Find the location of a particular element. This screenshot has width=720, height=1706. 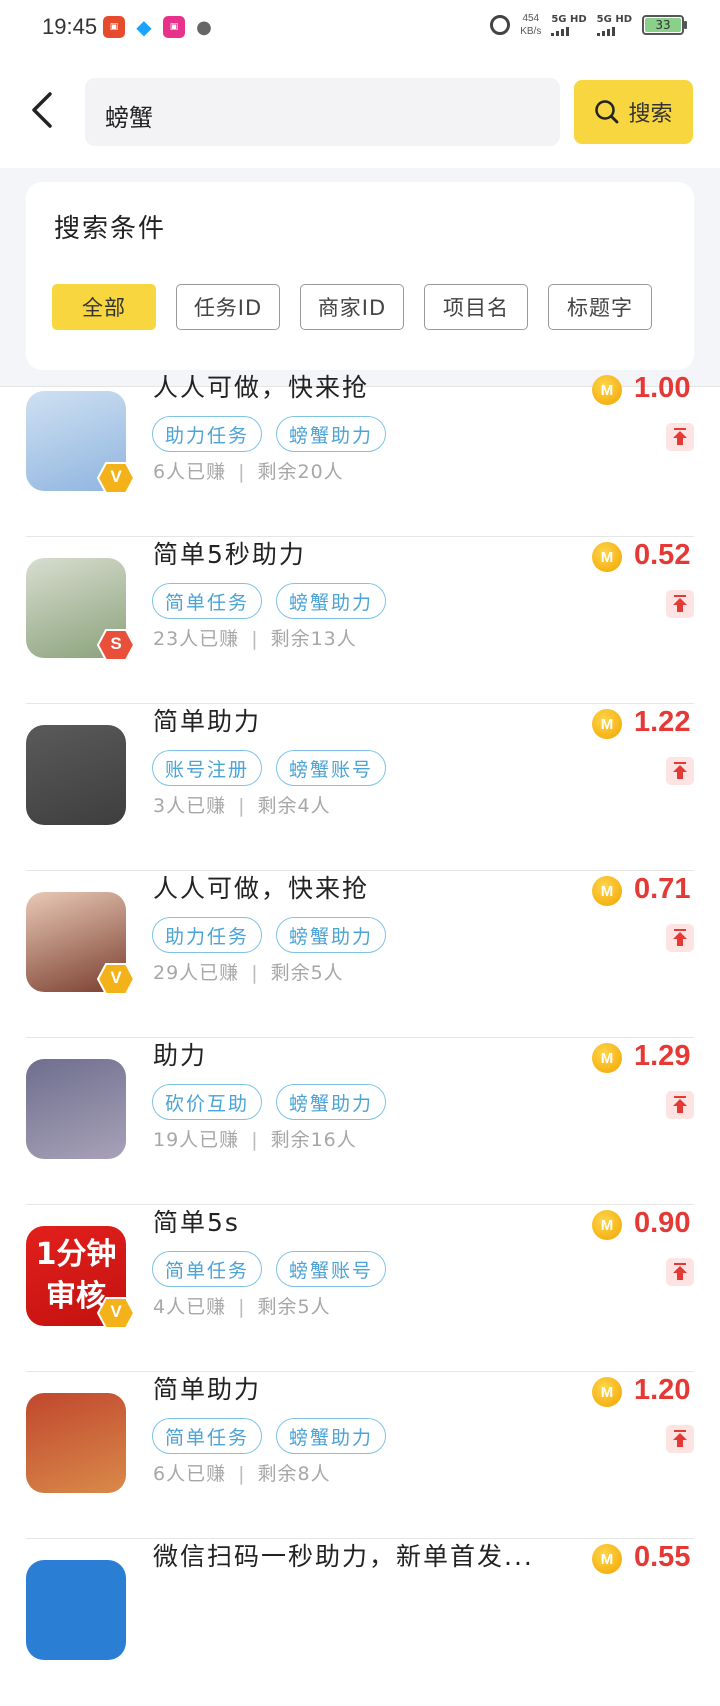

task-price: 1.29 is located at coordinates (662, 1056).